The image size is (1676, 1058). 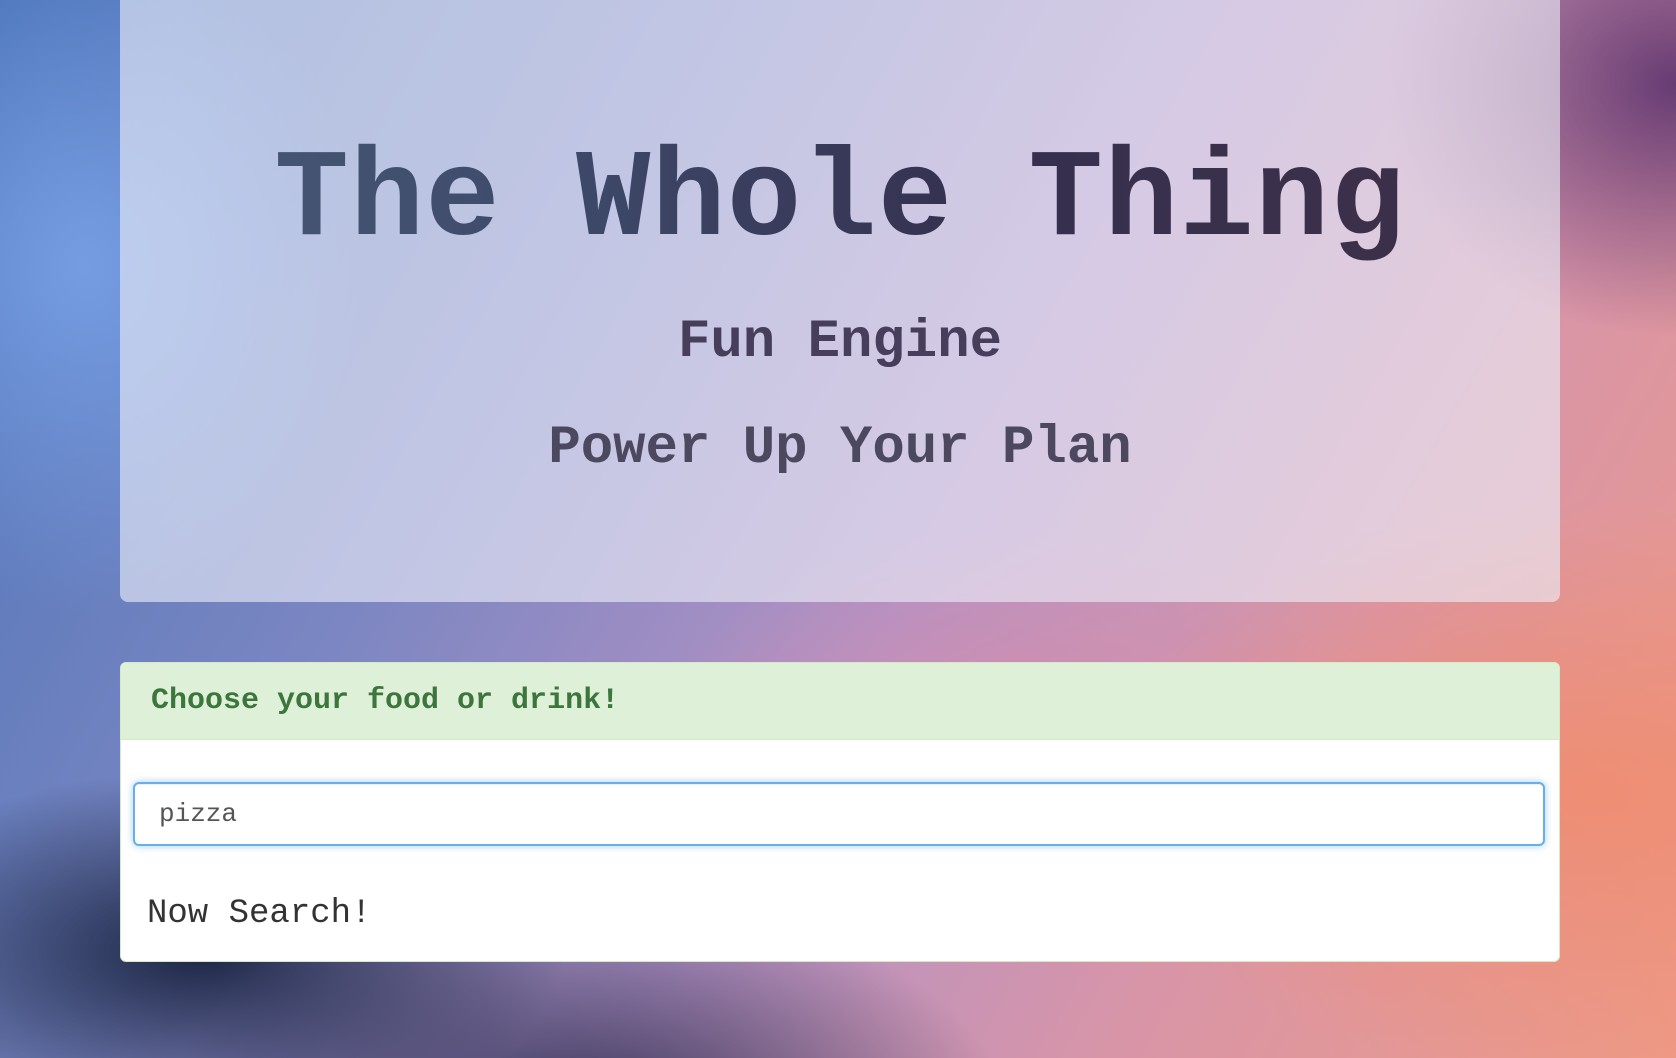 What do you see at coordinates (840, 448) in the screenshot?
I see `site-tagline: Power Up Your Plan` at bounding box center [840, 448].